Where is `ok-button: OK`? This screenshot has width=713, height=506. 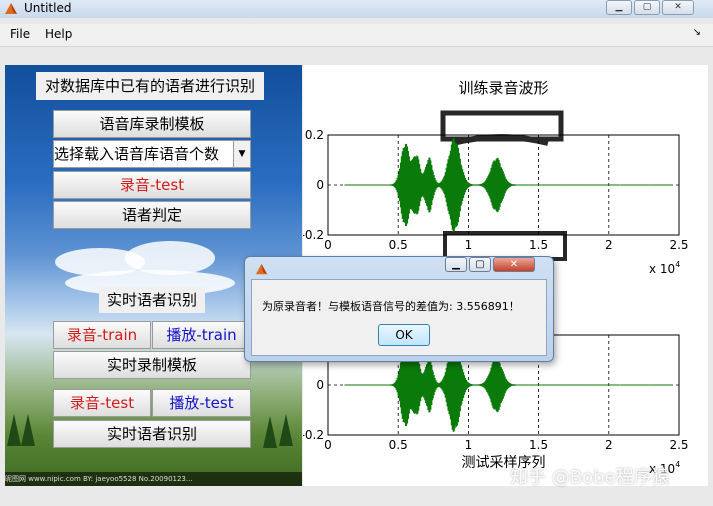 ok-button: OK is located at coordinates (404, 335).